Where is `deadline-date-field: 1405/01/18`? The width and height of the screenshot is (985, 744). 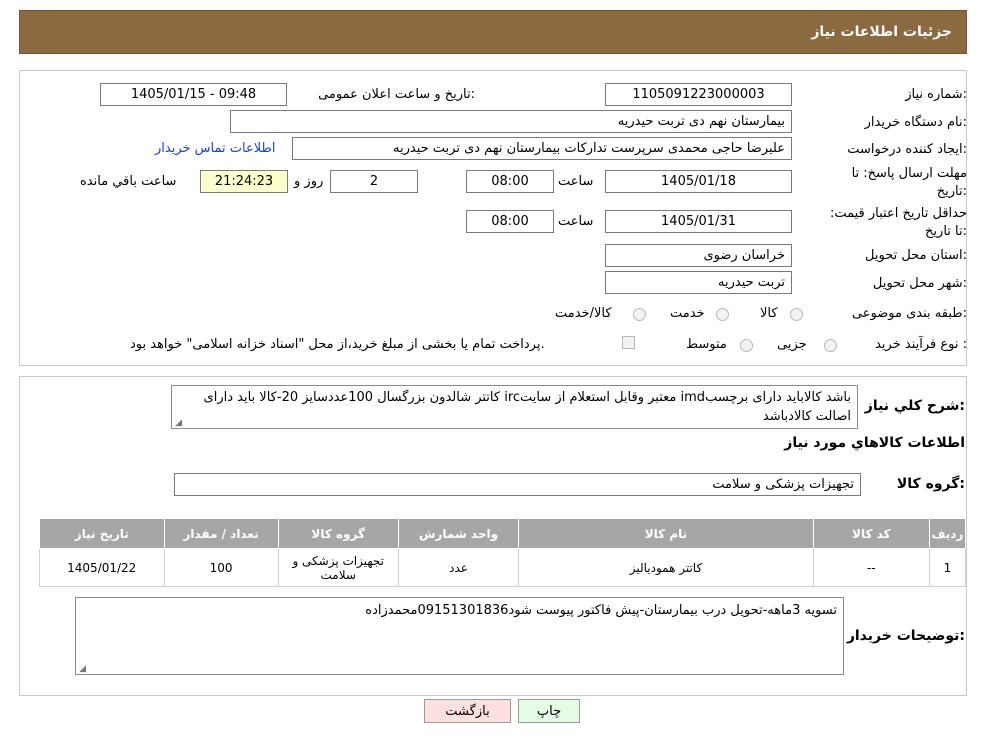 deadline-date-field: 1405/01/18 is located at coordinates (698, 181).